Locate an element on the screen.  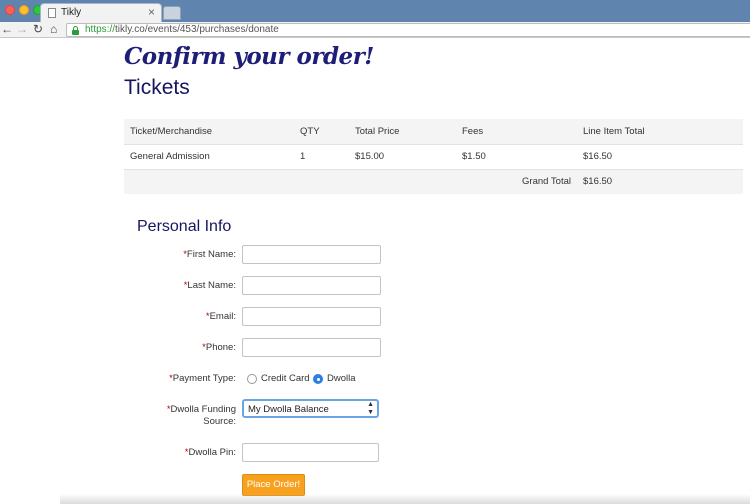
credit-card-label: Credit Card is located at coordinates (285, 378).